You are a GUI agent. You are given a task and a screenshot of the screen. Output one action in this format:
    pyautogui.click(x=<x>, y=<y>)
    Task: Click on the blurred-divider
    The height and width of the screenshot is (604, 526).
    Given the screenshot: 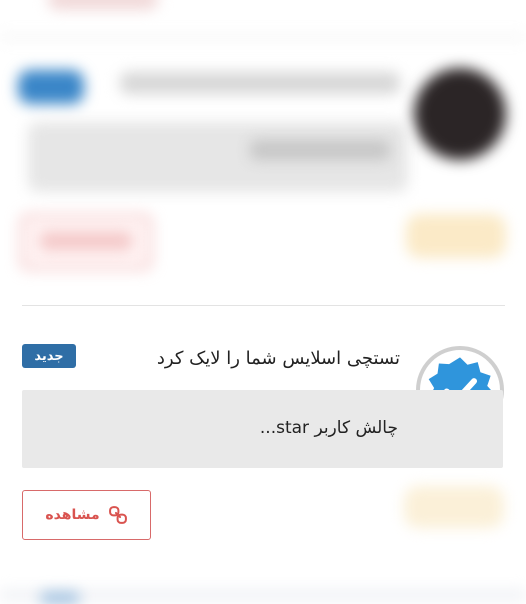 What is the action you would take?
    pyautogui.click(x=263, y=37)
    